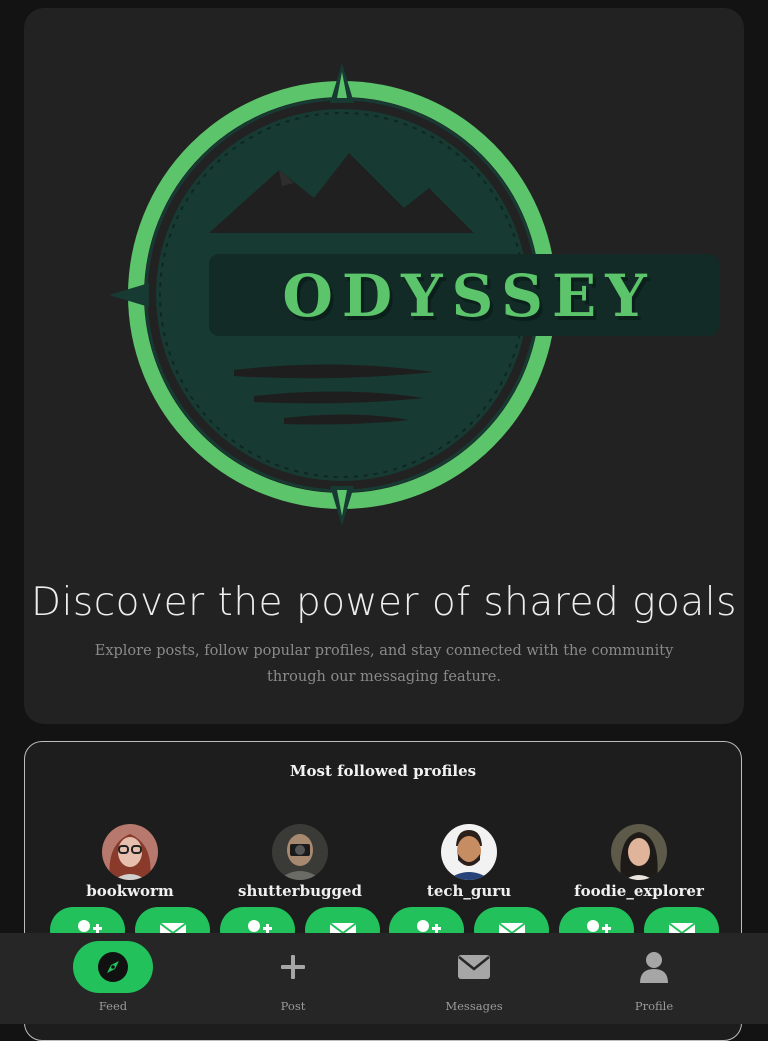 The height and width of the screenshot is (1041, 768). I want to click on nav-item-post: Post, so click(293, 978).